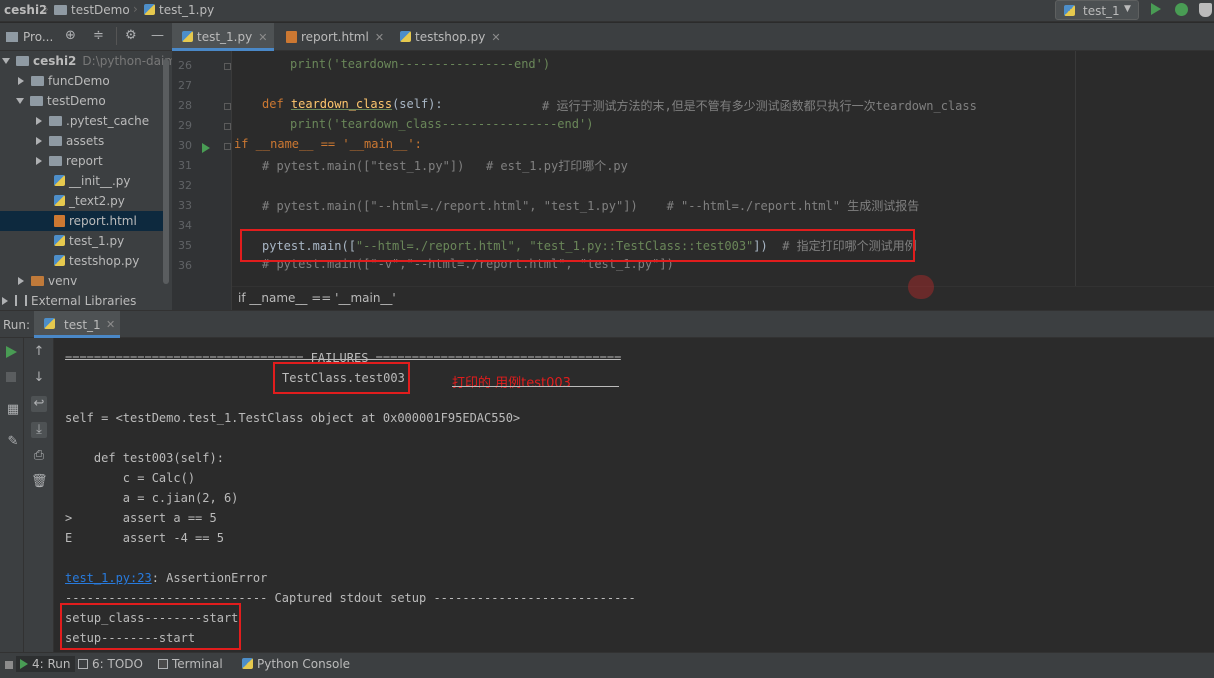 The image size is (1214, 678). I want to click on tab-label: test_1.py, so click(225, 37).